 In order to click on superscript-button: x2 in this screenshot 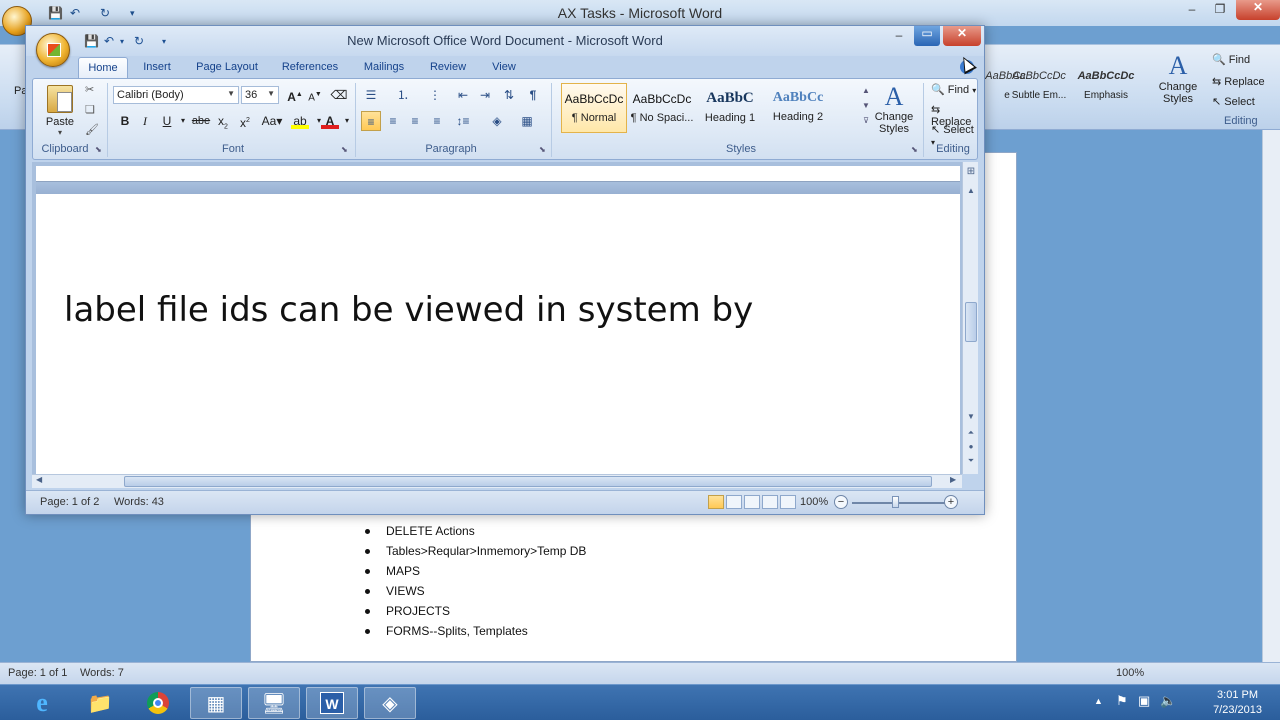, I will do `click(245, 121)`.